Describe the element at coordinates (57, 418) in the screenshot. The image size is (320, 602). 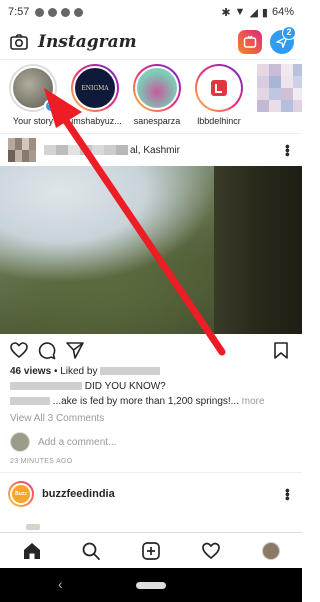
I see `view-all-comments-link: View All 3 Comments` at that location.